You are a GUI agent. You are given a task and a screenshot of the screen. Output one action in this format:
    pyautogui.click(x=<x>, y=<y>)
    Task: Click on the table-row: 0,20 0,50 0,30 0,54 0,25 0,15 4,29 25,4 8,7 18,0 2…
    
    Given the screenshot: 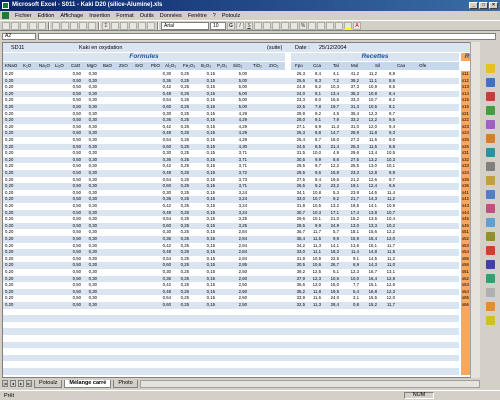 What is the action you would take?
    pyautogui.click(x=231, y=140)
    